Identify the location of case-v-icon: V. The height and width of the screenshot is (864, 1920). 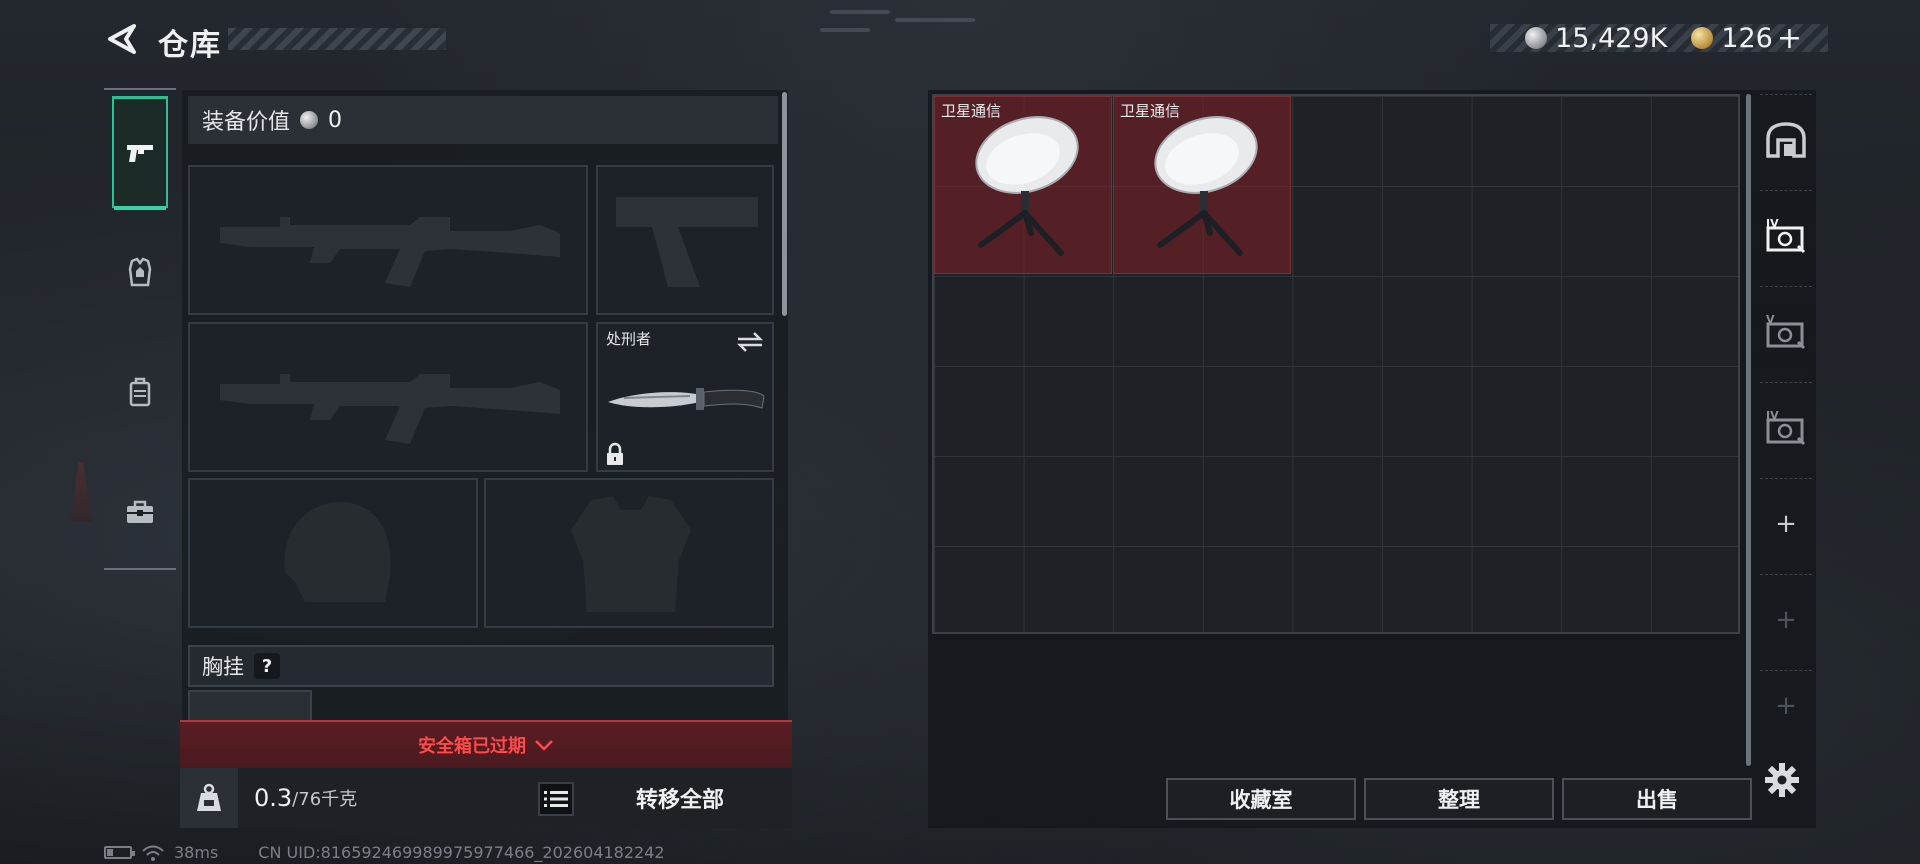
(1786, 331).